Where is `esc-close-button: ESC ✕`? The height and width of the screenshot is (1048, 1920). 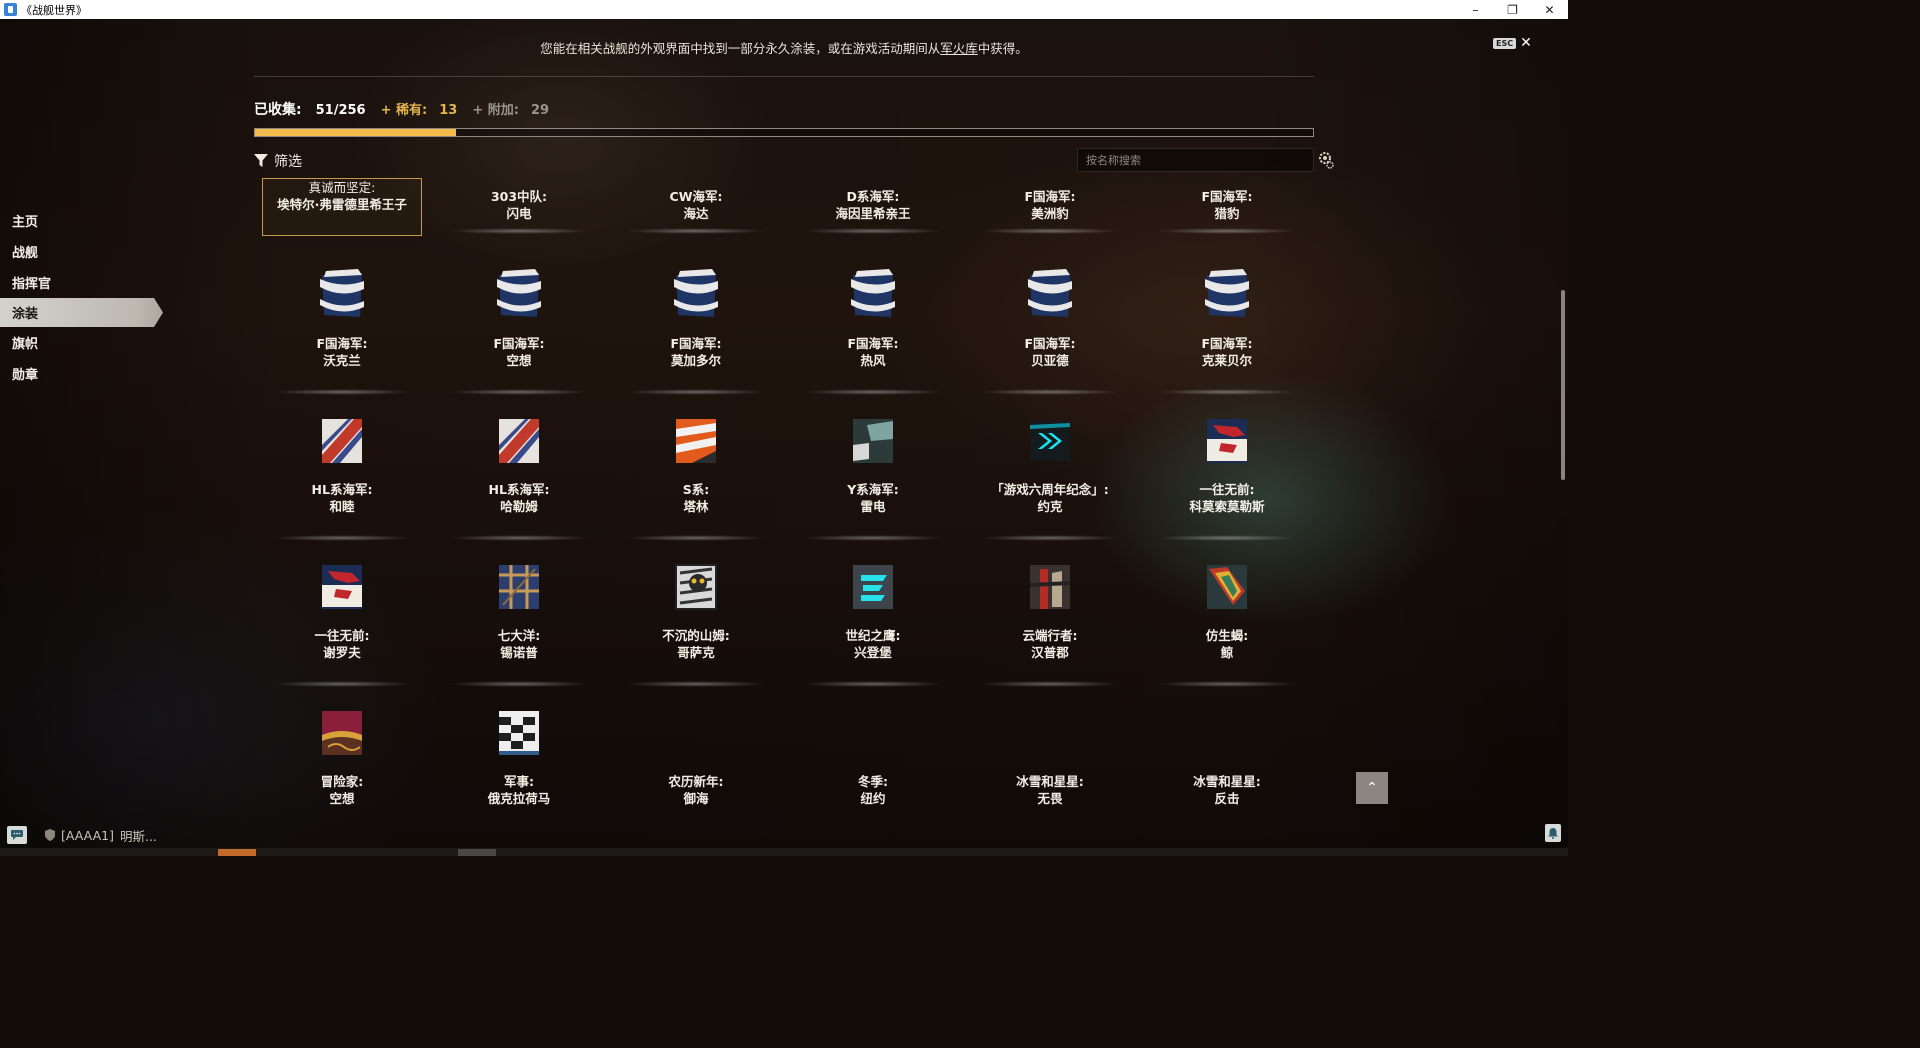 esc-close-button: ESC ✕ is located at coordinates (1512, 43).